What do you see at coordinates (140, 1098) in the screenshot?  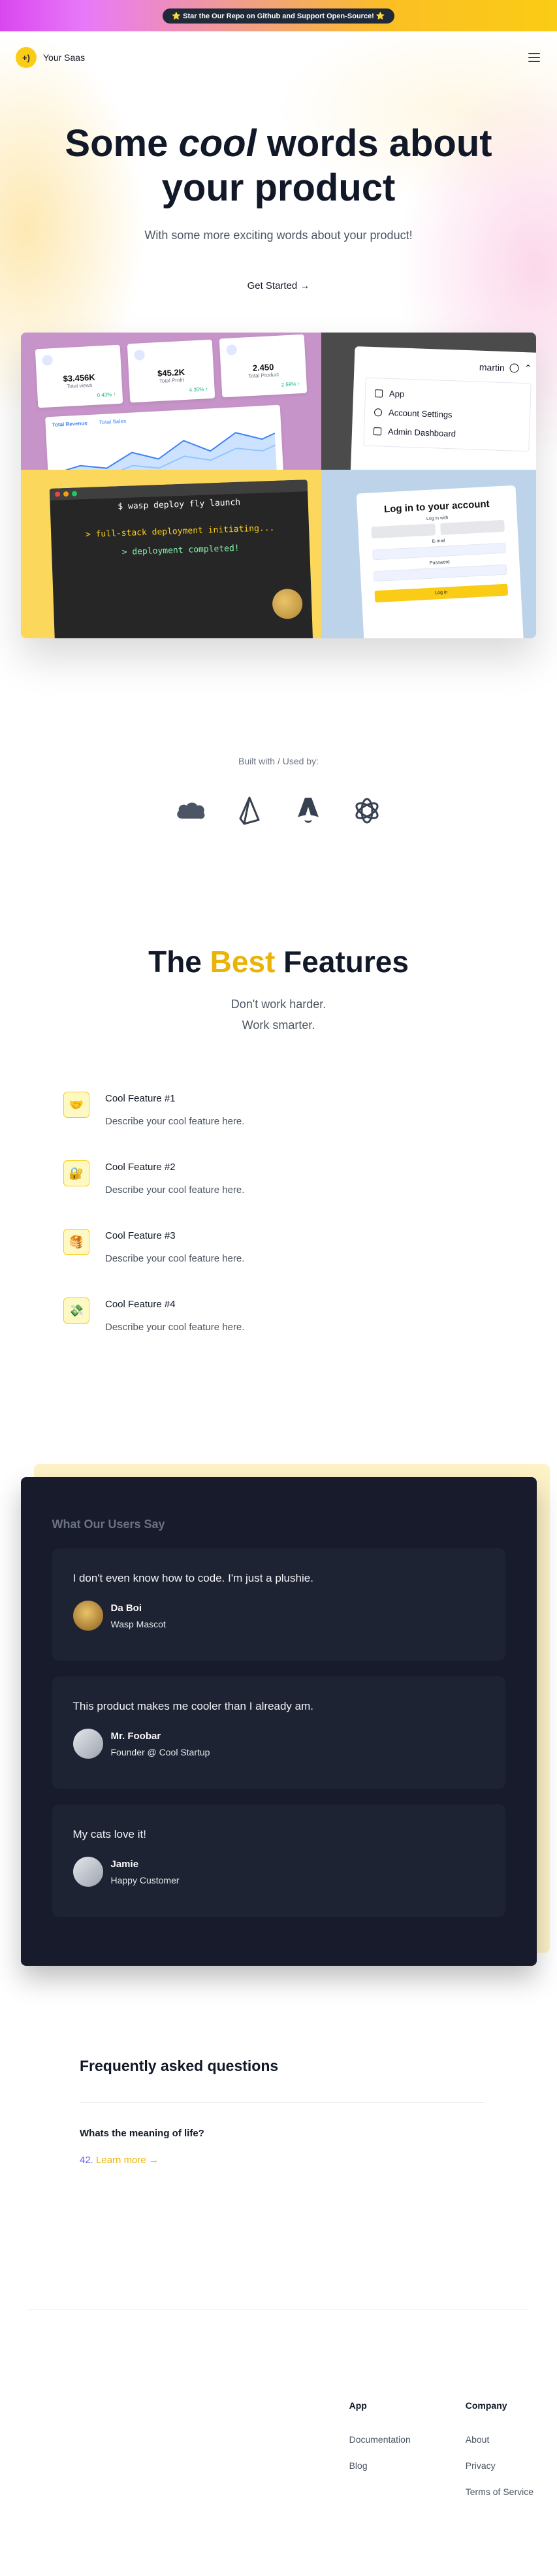 I see `feature-name: Cool Feature #1` at bounding box center [140, 1098].